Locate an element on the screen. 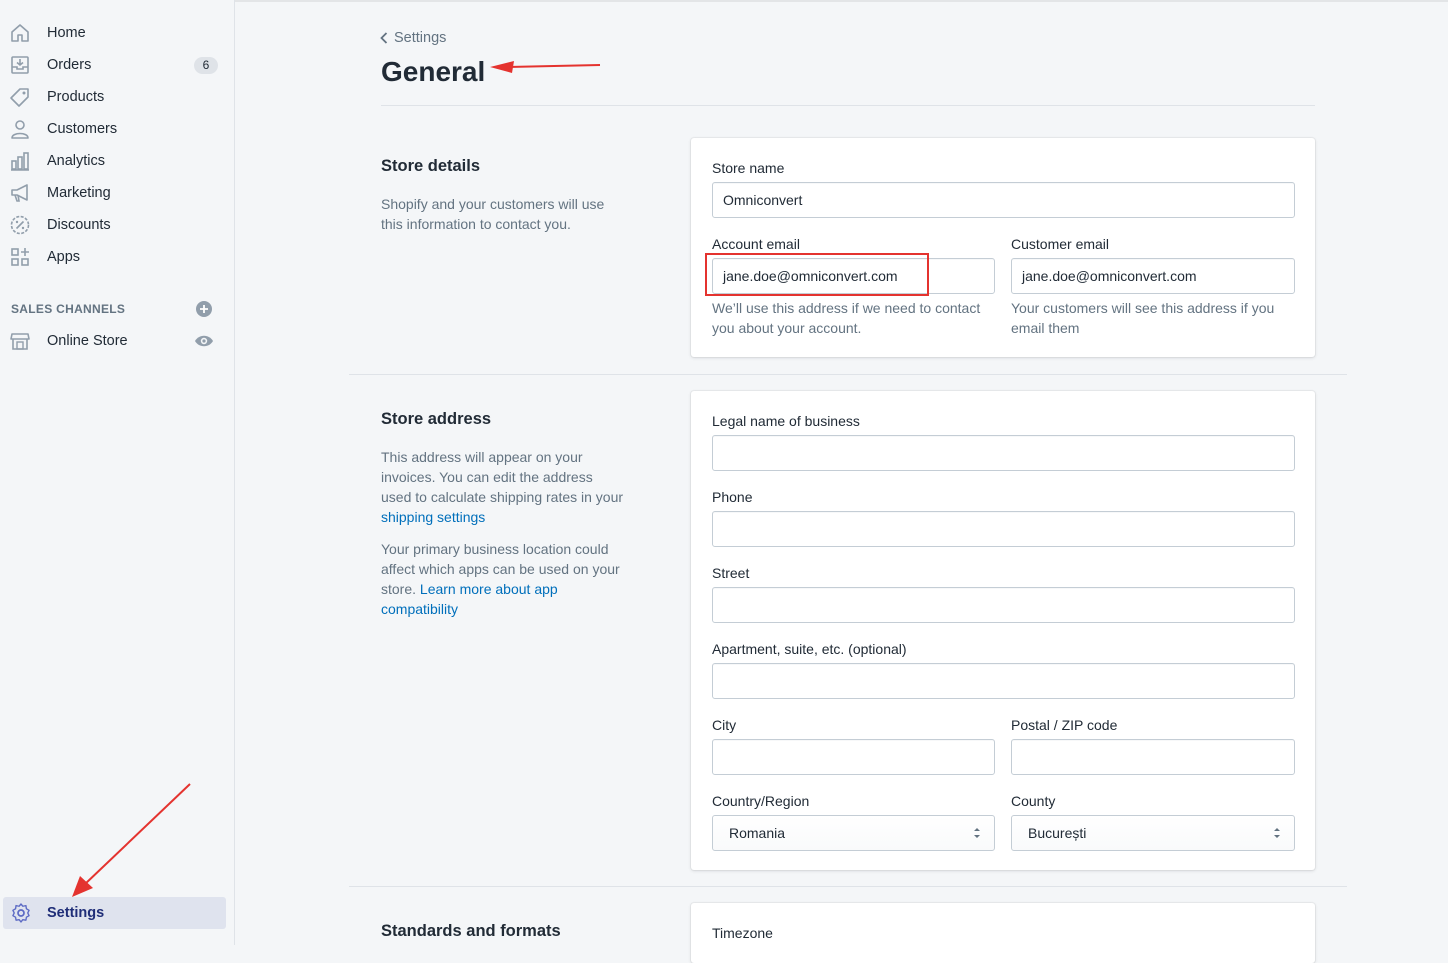  sidebar-item-label: Home is located at coordinates (66, 33).